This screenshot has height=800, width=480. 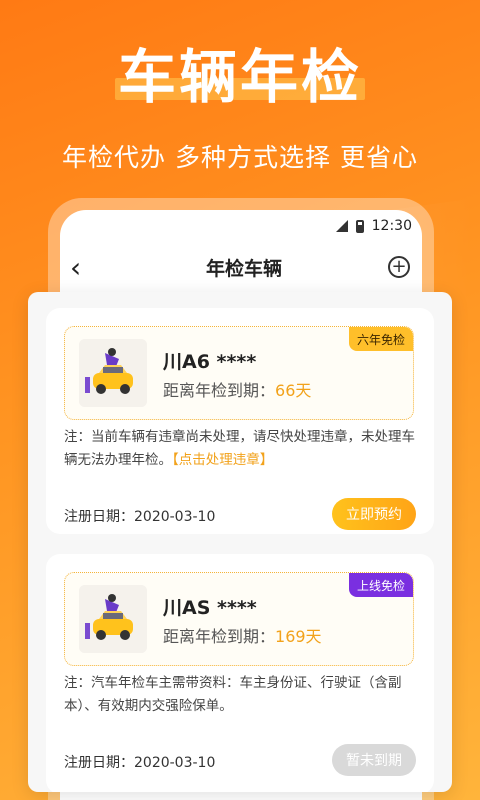 I want to click on handle-violation-link: 【点击处理违章】, so click(x=222, y=460).